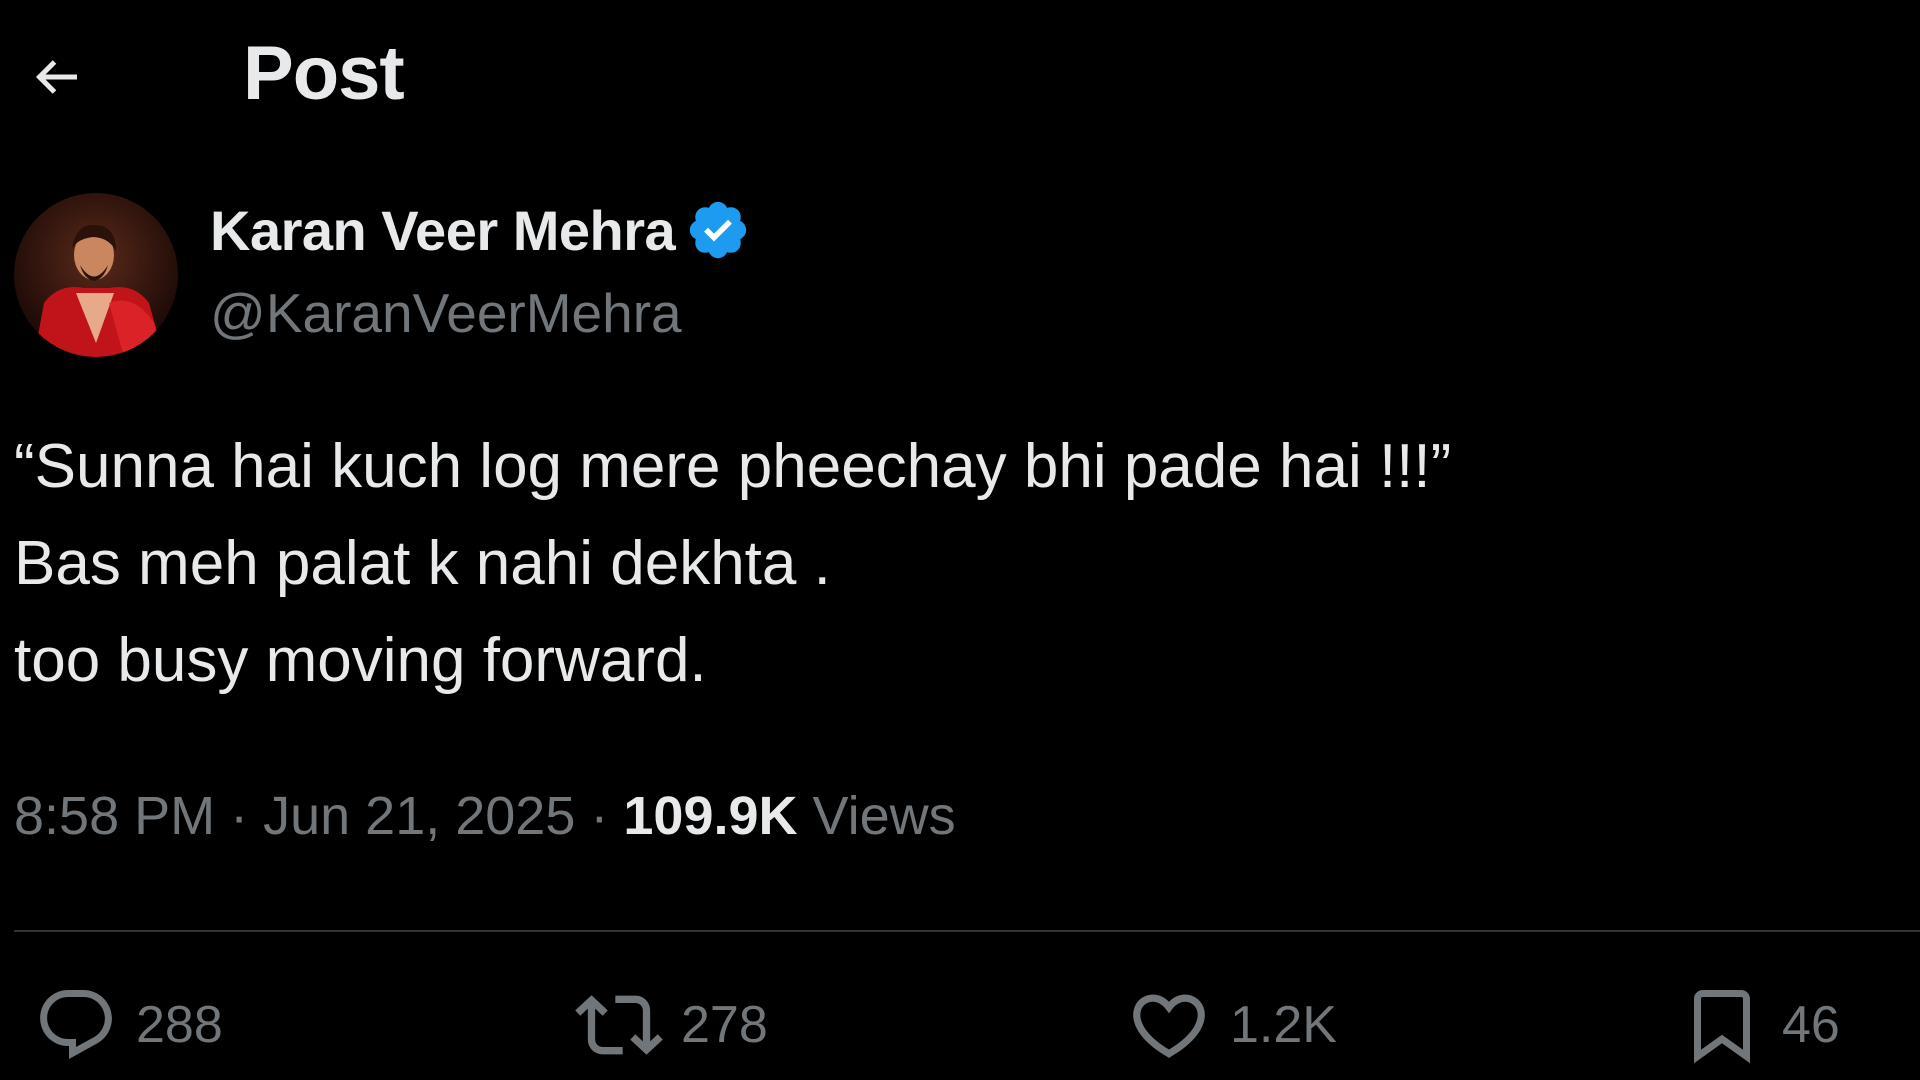 The image size is (1920, 1080). I want to click on post-metadata: 8:58 PM · Jun 21, 2025 · 109.9K Views, so click(485, 816).